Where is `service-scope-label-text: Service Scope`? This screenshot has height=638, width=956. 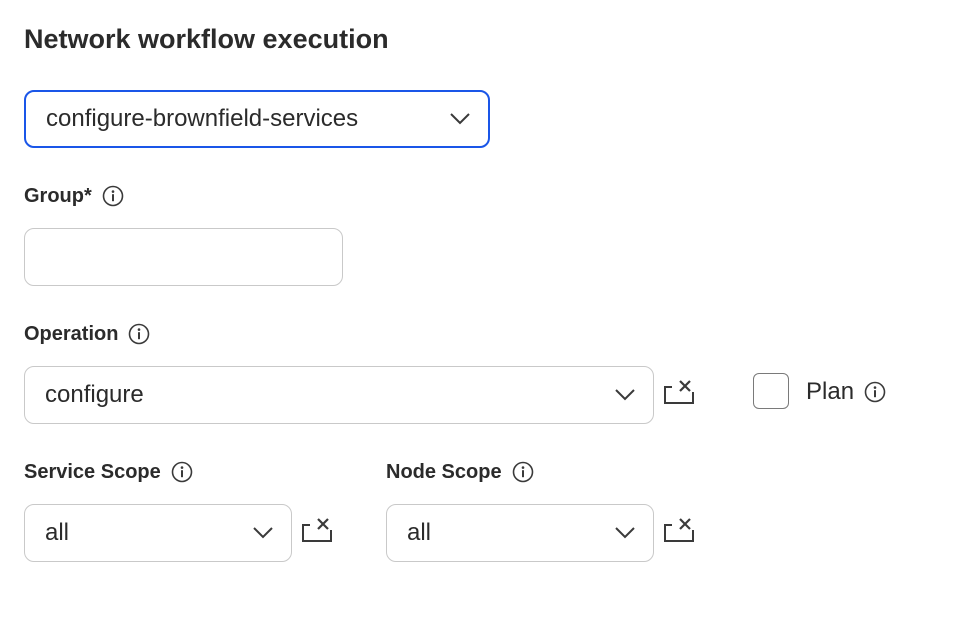
service-scope-label-text: Service Scope is located at coordinates (92, 472).